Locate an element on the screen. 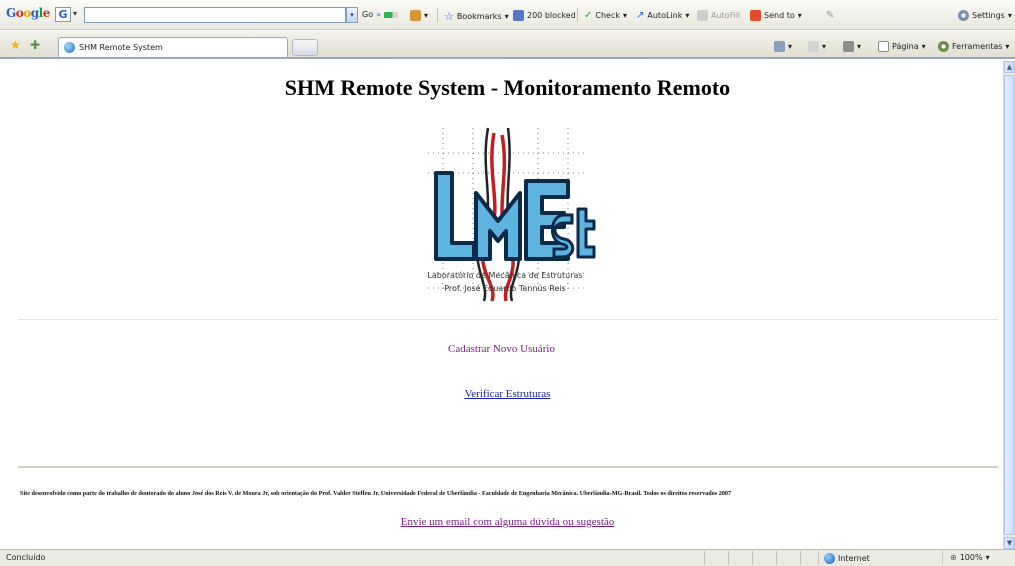  new-tab-button is located at coordinates (305, 47).